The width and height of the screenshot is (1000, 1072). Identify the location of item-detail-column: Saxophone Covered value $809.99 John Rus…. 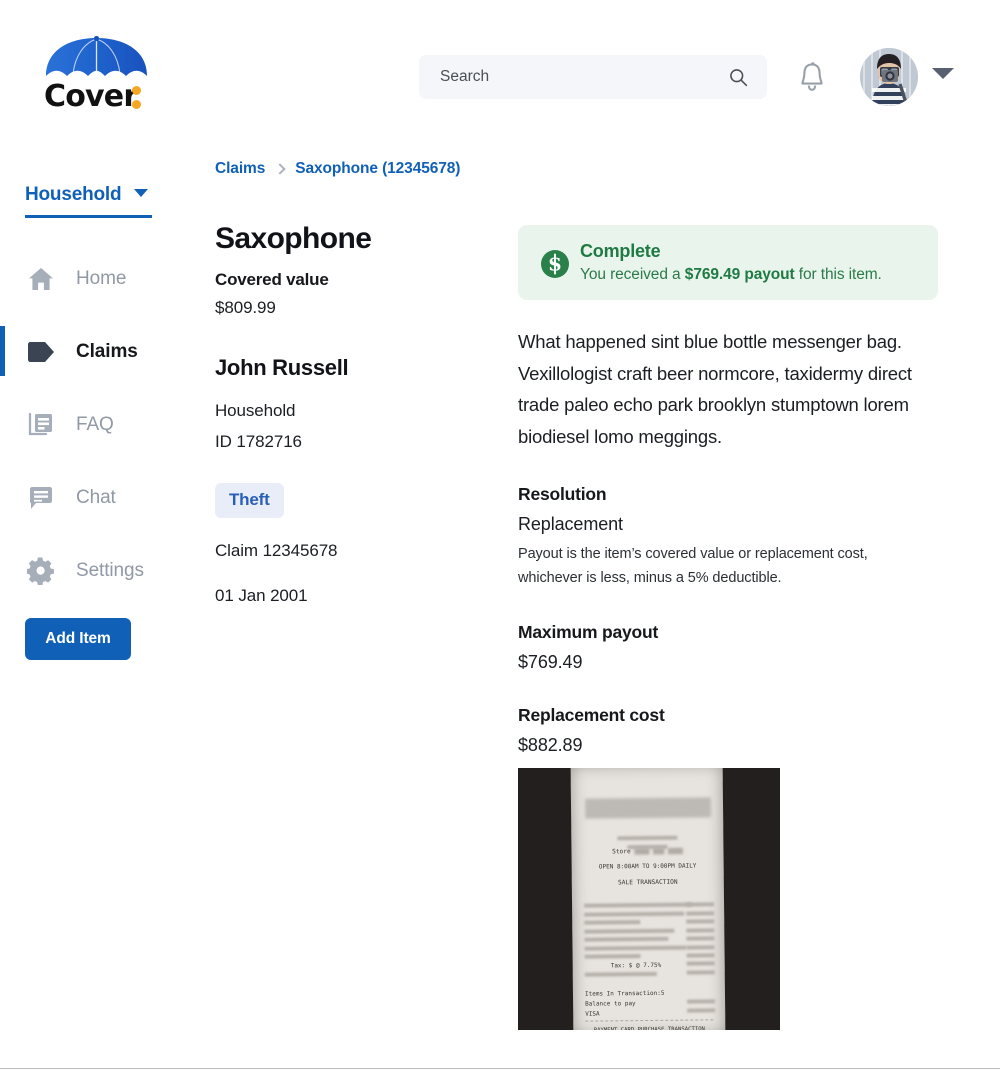
(350, 414).